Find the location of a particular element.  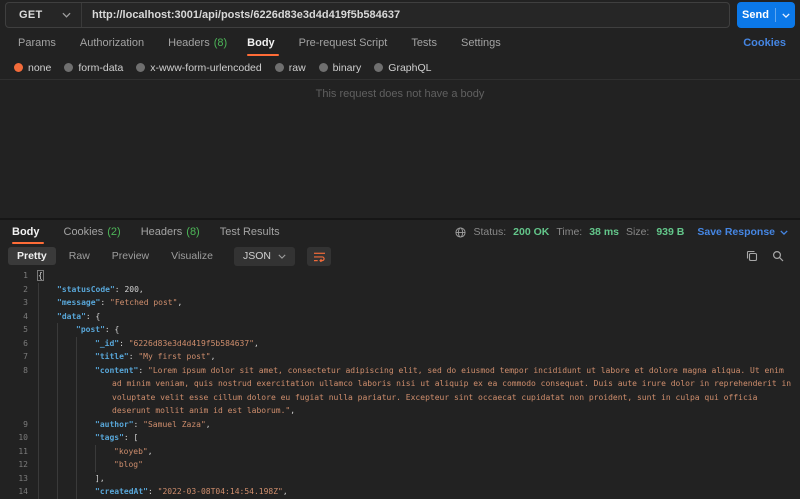

radio-label: x-www-form-urlencoded is located at coordinates (206, 67).